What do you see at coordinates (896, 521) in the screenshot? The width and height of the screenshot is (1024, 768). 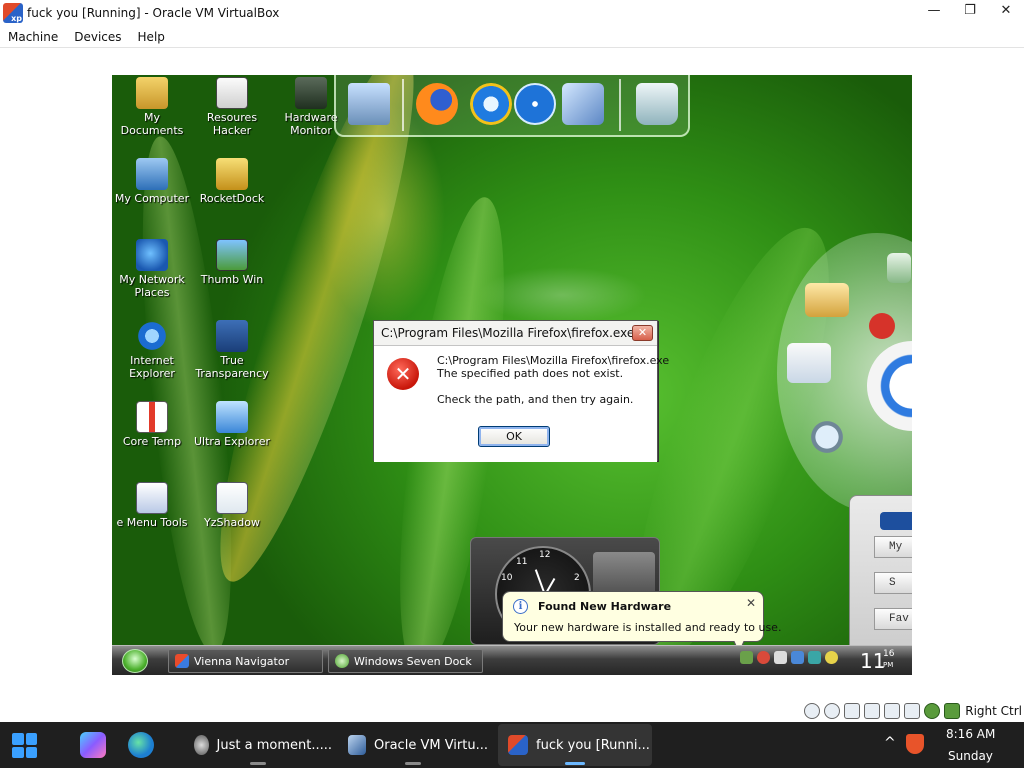 I see `side-panel-tab` at bounding box center [896, 521].